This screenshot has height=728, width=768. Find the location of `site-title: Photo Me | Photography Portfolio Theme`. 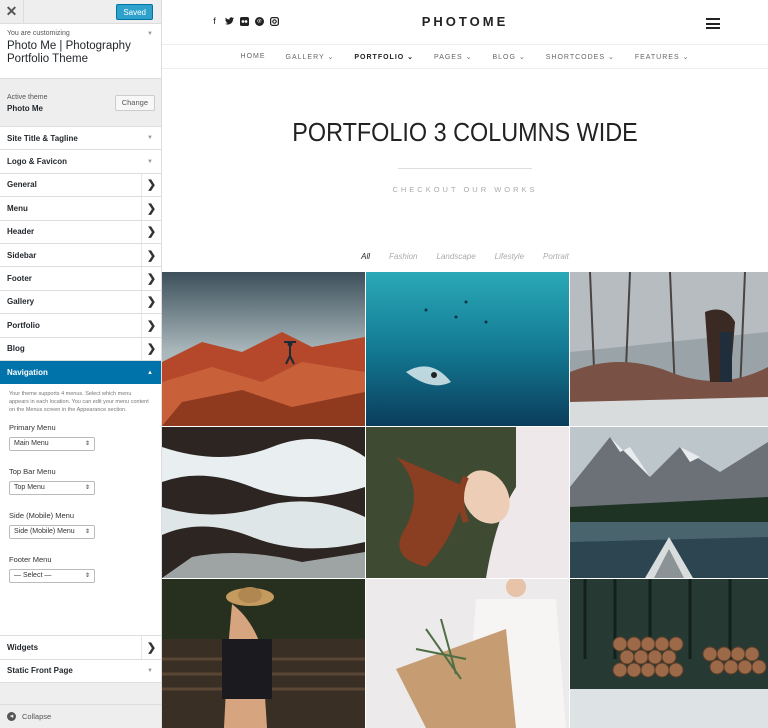

site-title: Photo Me | Photography Portfolio Theme is located at coordinates (69, 52).